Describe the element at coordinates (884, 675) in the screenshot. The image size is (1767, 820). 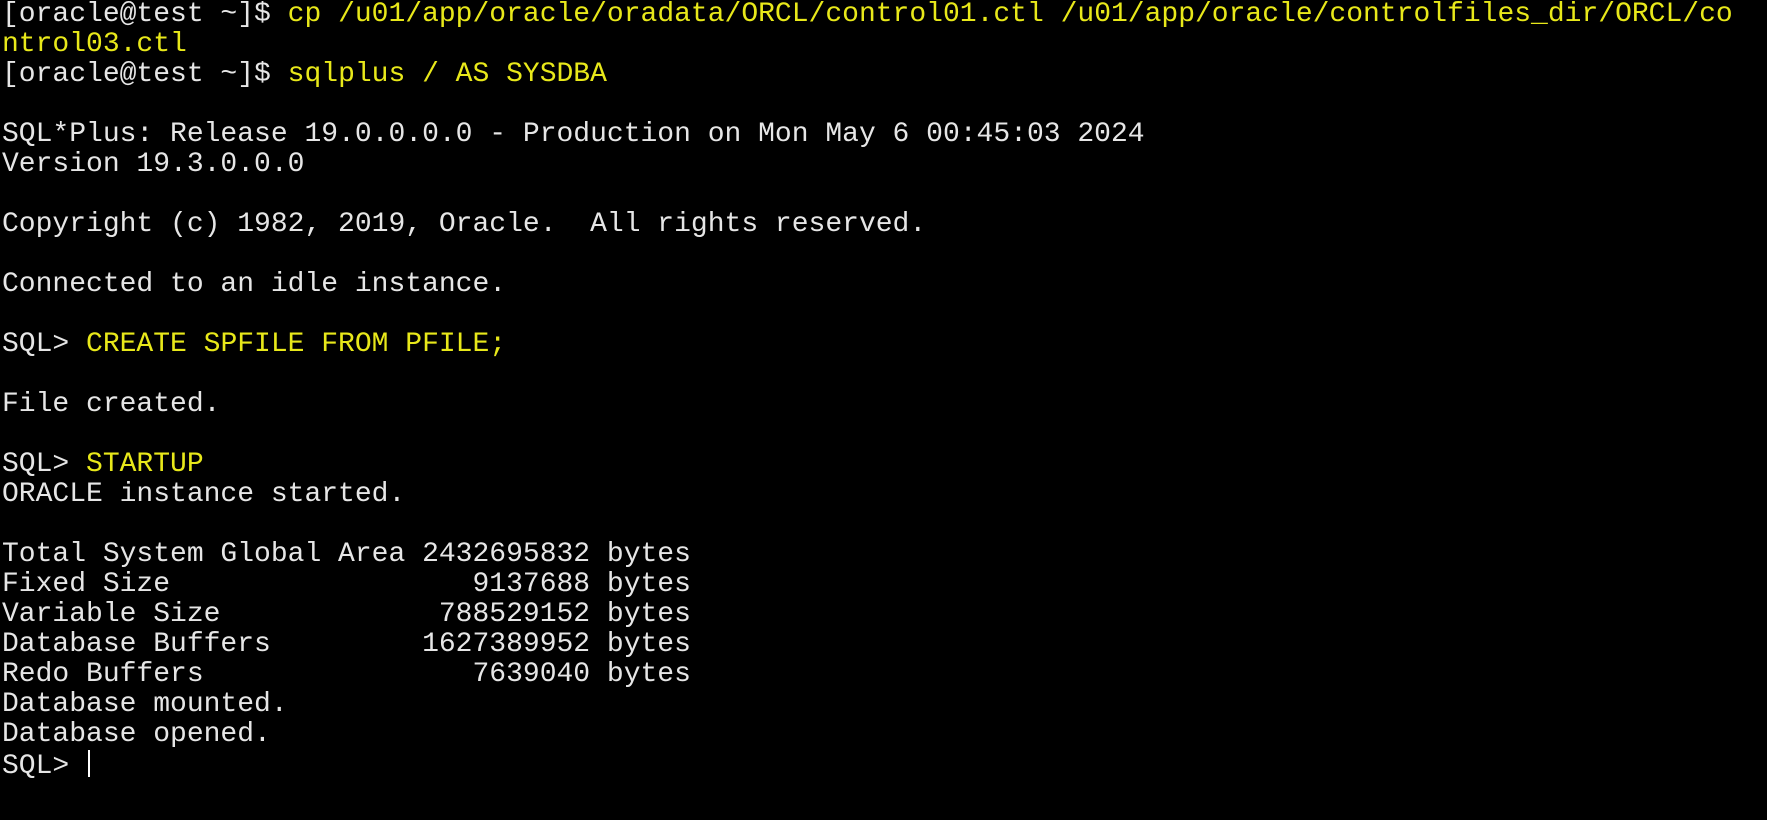
I see `output-line: Redo Buffers 7639040 bytes` at that location.